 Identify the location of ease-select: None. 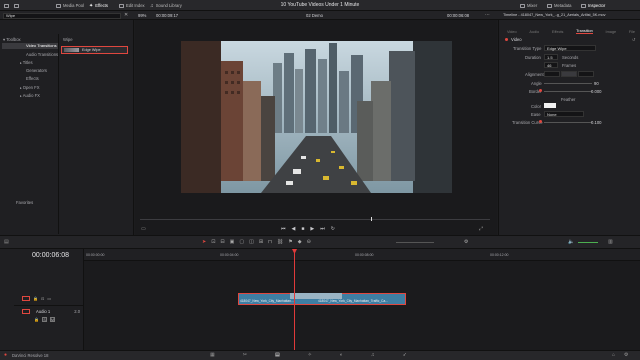
(564, 114).